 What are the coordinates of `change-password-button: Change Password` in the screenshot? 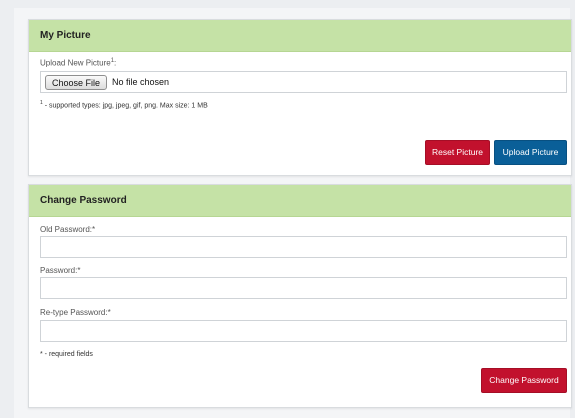 It's located at (524, 380).